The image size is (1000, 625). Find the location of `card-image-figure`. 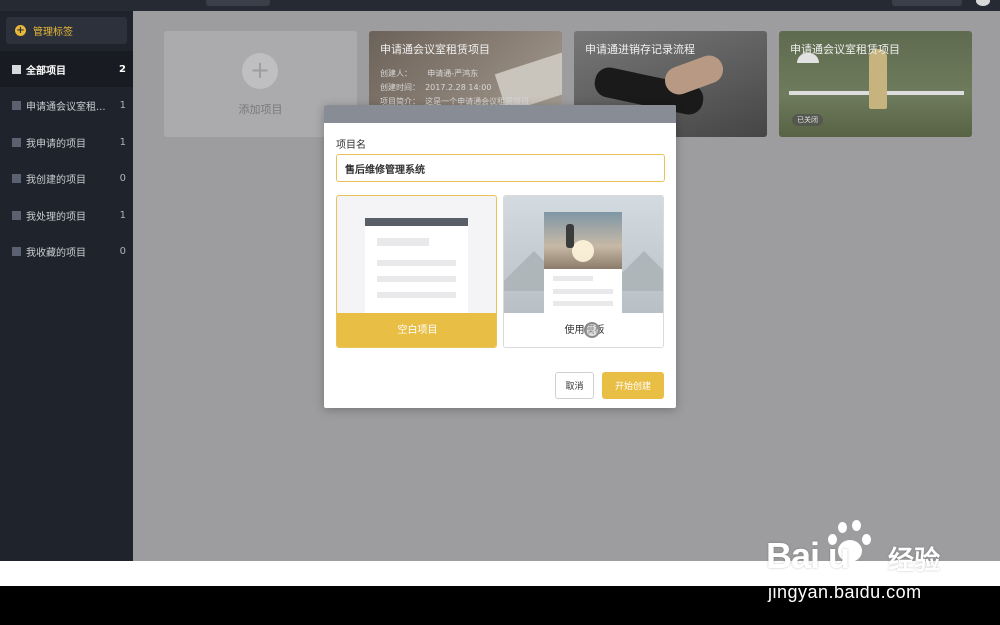

card-image-figure is located at coordinates (878, 79).